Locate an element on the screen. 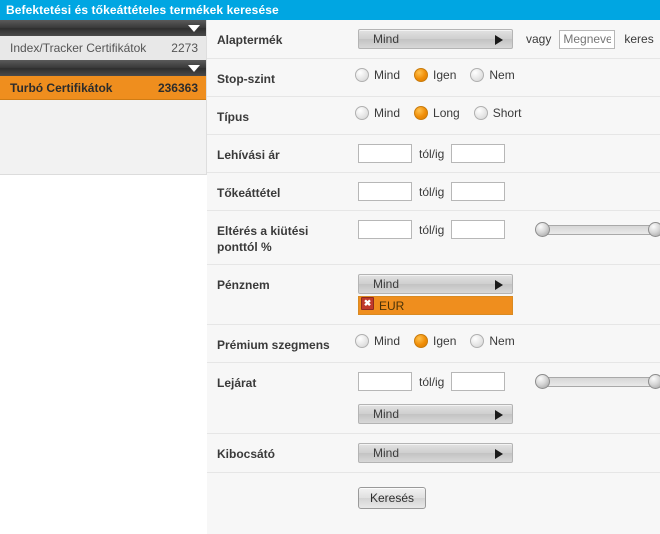  field-label-alaptermek: Alaptermék is located at coordinates (250, 40).